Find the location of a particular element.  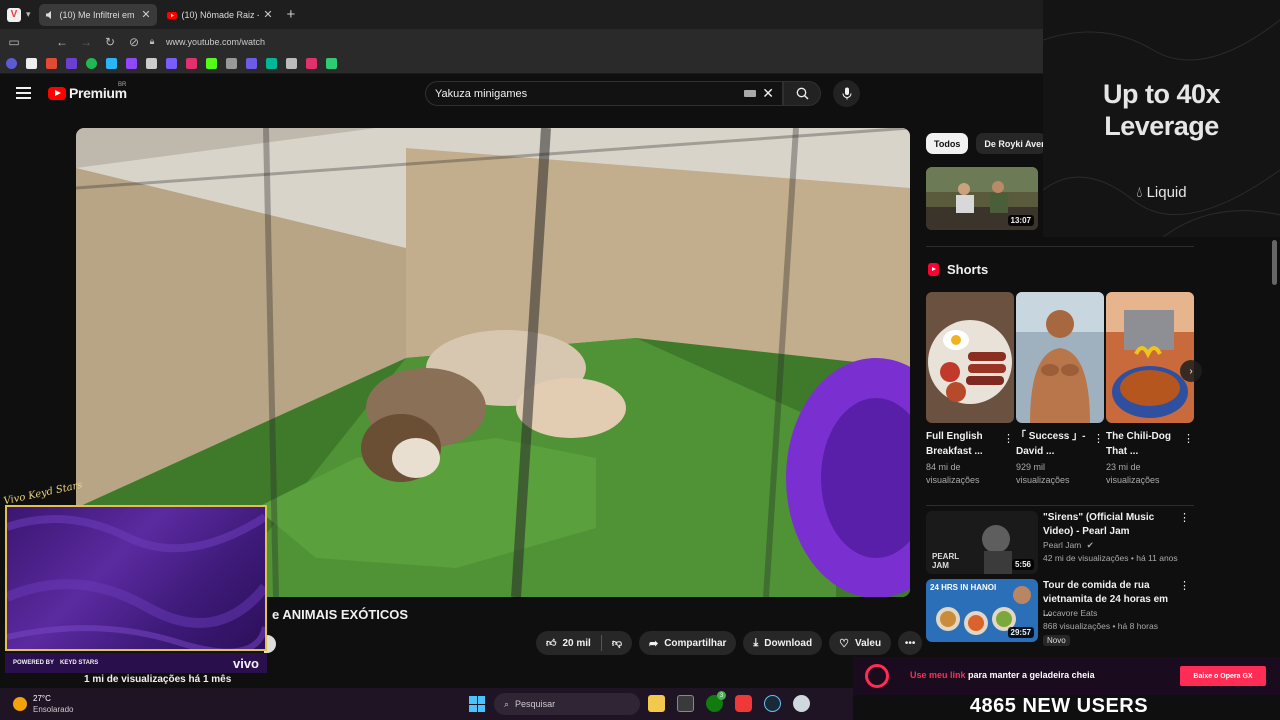

recommendation-thumbnail: 24 HRS IN HANOI 29:57 is located at coordinates (982, 610).